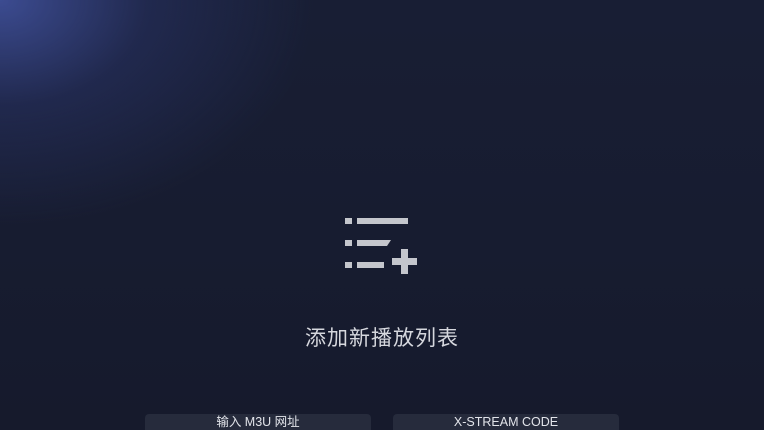 This screenshot has width=764, height=430. What do you see at coordinates (382, 338) in the screenshot?
I see `empty-state-title: 添加新播放列表` at bounding box center [382, 338].